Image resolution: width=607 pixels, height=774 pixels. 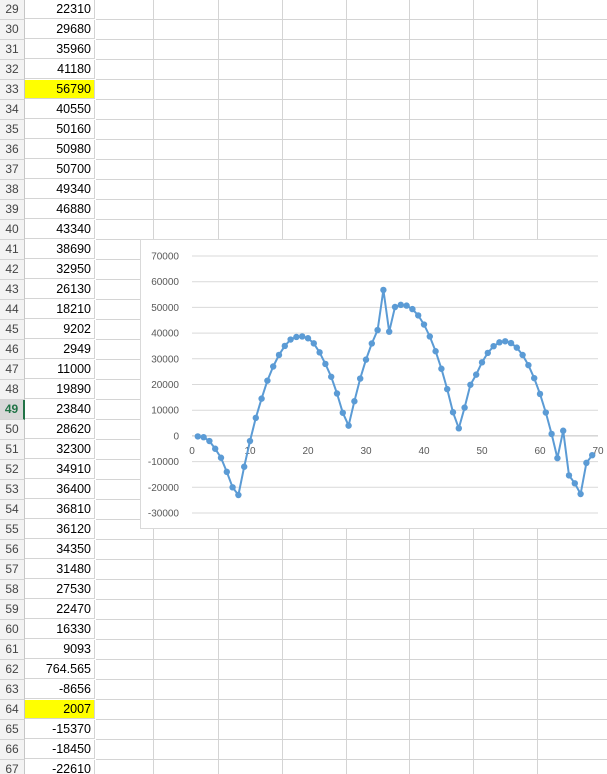 What do you see at coordinates (60, 609) in the screenshot?
I see `cell-value: 22470` at bounding box center [60, 609].